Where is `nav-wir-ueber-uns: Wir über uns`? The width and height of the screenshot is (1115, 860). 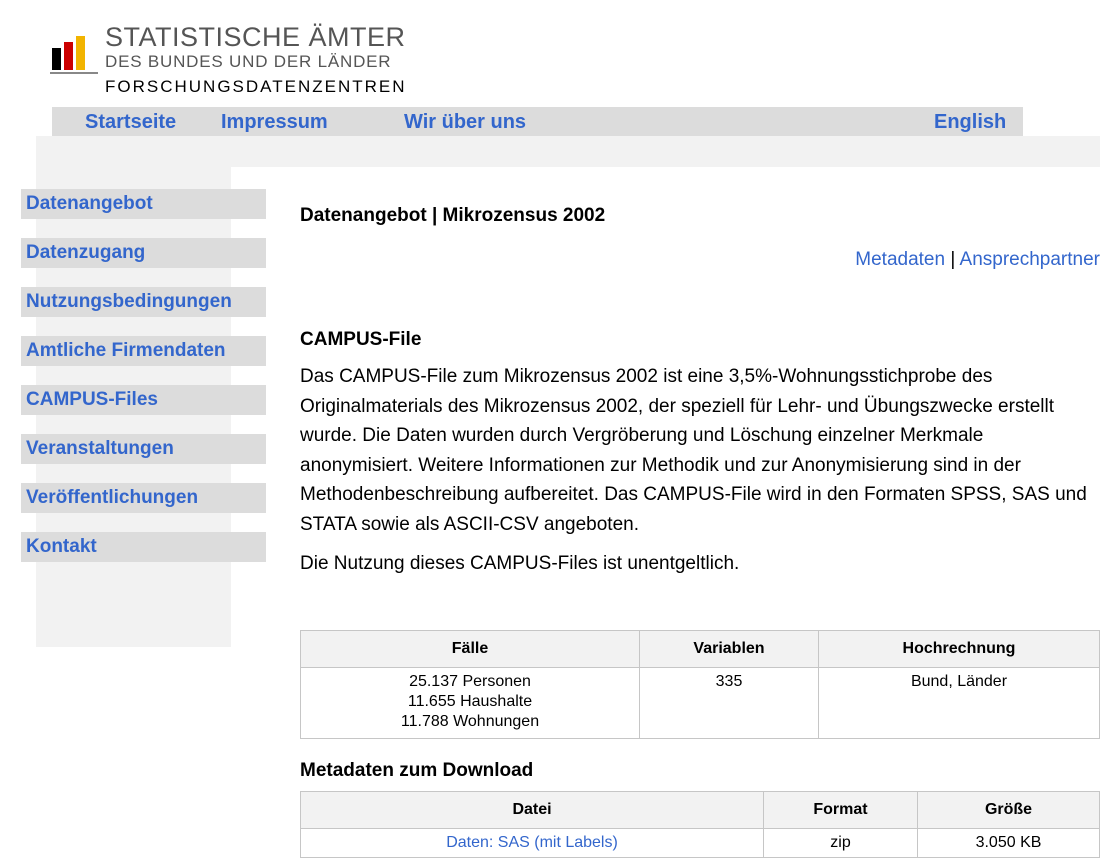 nav-wir-ueber-uns: Wir über uns is located at coordinates (465, 122).